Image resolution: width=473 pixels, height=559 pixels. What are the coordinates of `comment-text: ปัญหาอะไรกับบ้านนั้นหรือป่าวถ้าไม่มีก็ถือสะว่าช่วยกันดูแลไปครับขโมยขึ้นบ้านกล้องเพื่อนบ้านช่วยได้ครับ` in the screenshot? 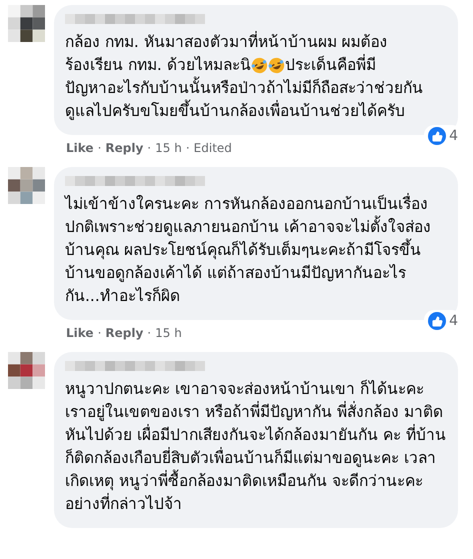 It's located at (255, 100).